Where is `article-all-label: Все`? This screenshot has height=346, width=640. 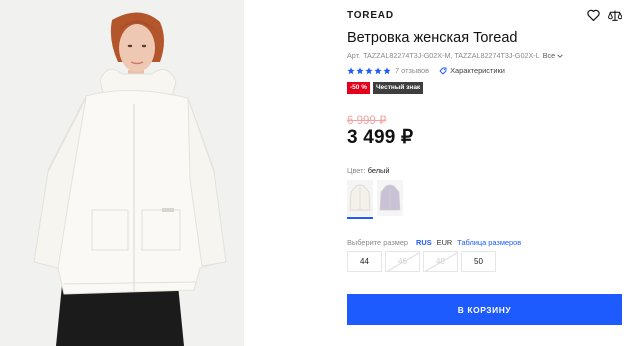
article-all-label: Все is located at coordinates (549, 55).